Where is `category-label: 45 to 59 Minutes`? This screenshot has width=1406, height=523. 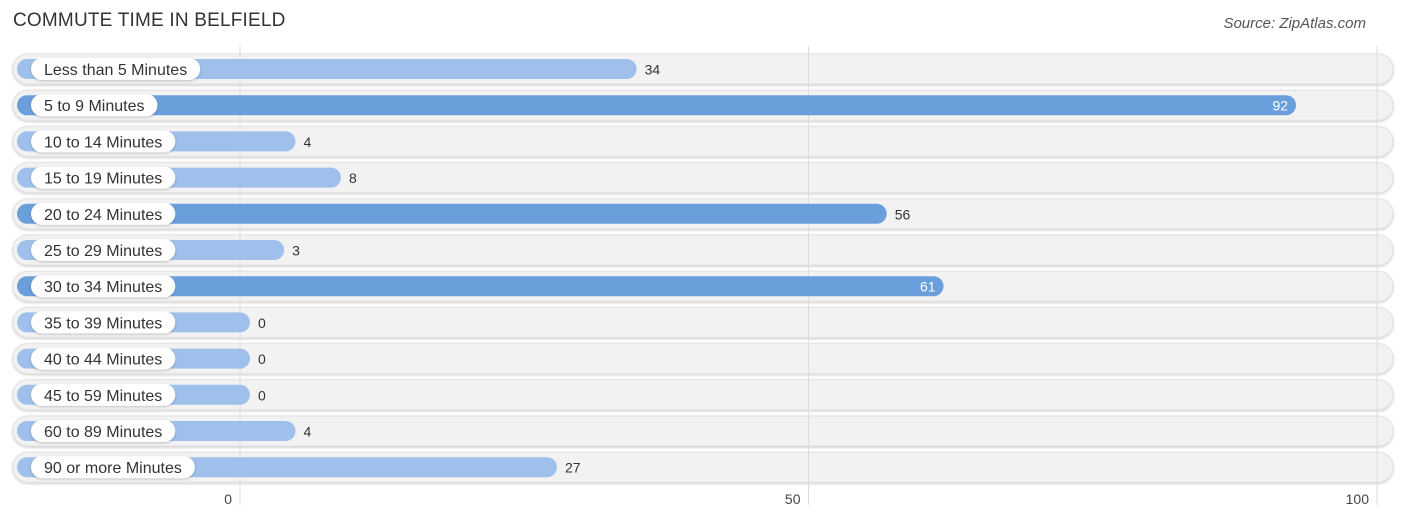
category-label: 45 to 59 Minutes is located at coordinates (103, 396).